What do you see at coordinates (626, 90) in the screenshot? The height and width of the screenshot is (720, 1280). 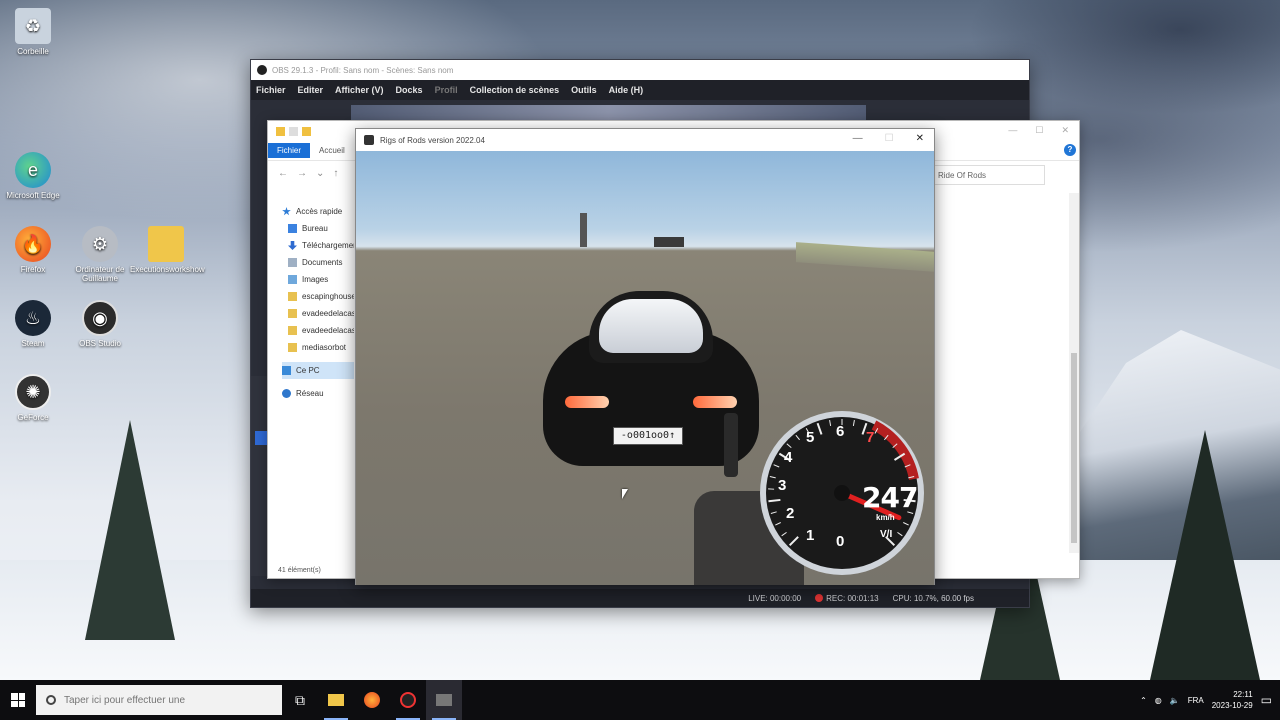 I see `menu-aide: Aide (H)` at bounding box center [626, 90].